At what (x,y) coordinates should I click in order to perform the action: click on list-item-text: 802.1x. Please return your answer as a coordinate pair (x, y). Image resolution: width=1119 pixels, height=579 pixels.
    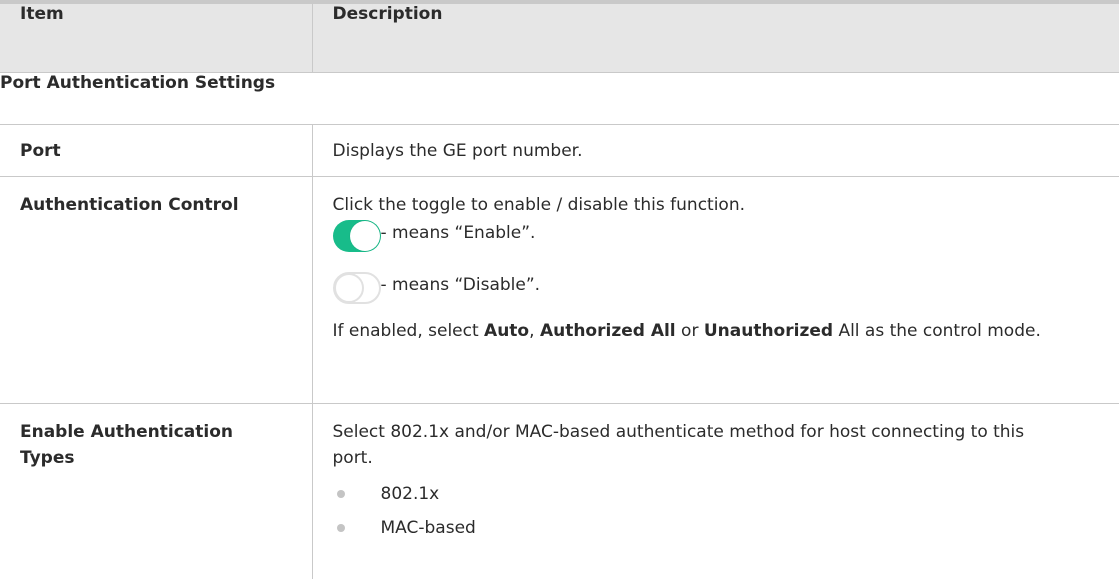
    Looking at the image, I should click on (410, 494).